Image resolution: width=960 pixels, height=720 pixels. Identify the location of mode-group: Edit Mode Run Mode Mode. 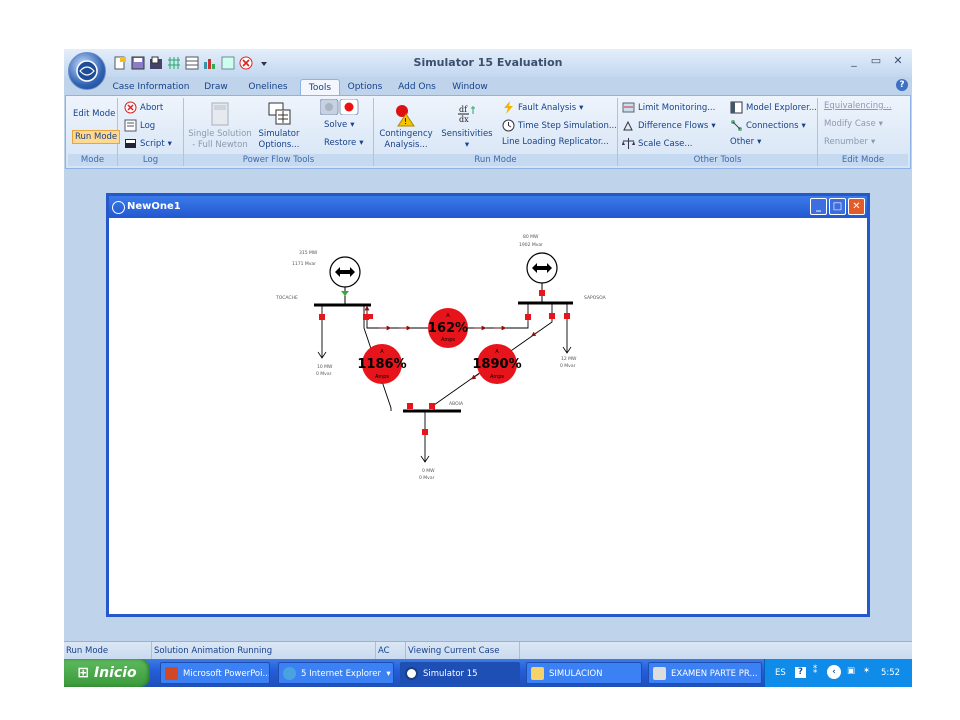
(94, 132).